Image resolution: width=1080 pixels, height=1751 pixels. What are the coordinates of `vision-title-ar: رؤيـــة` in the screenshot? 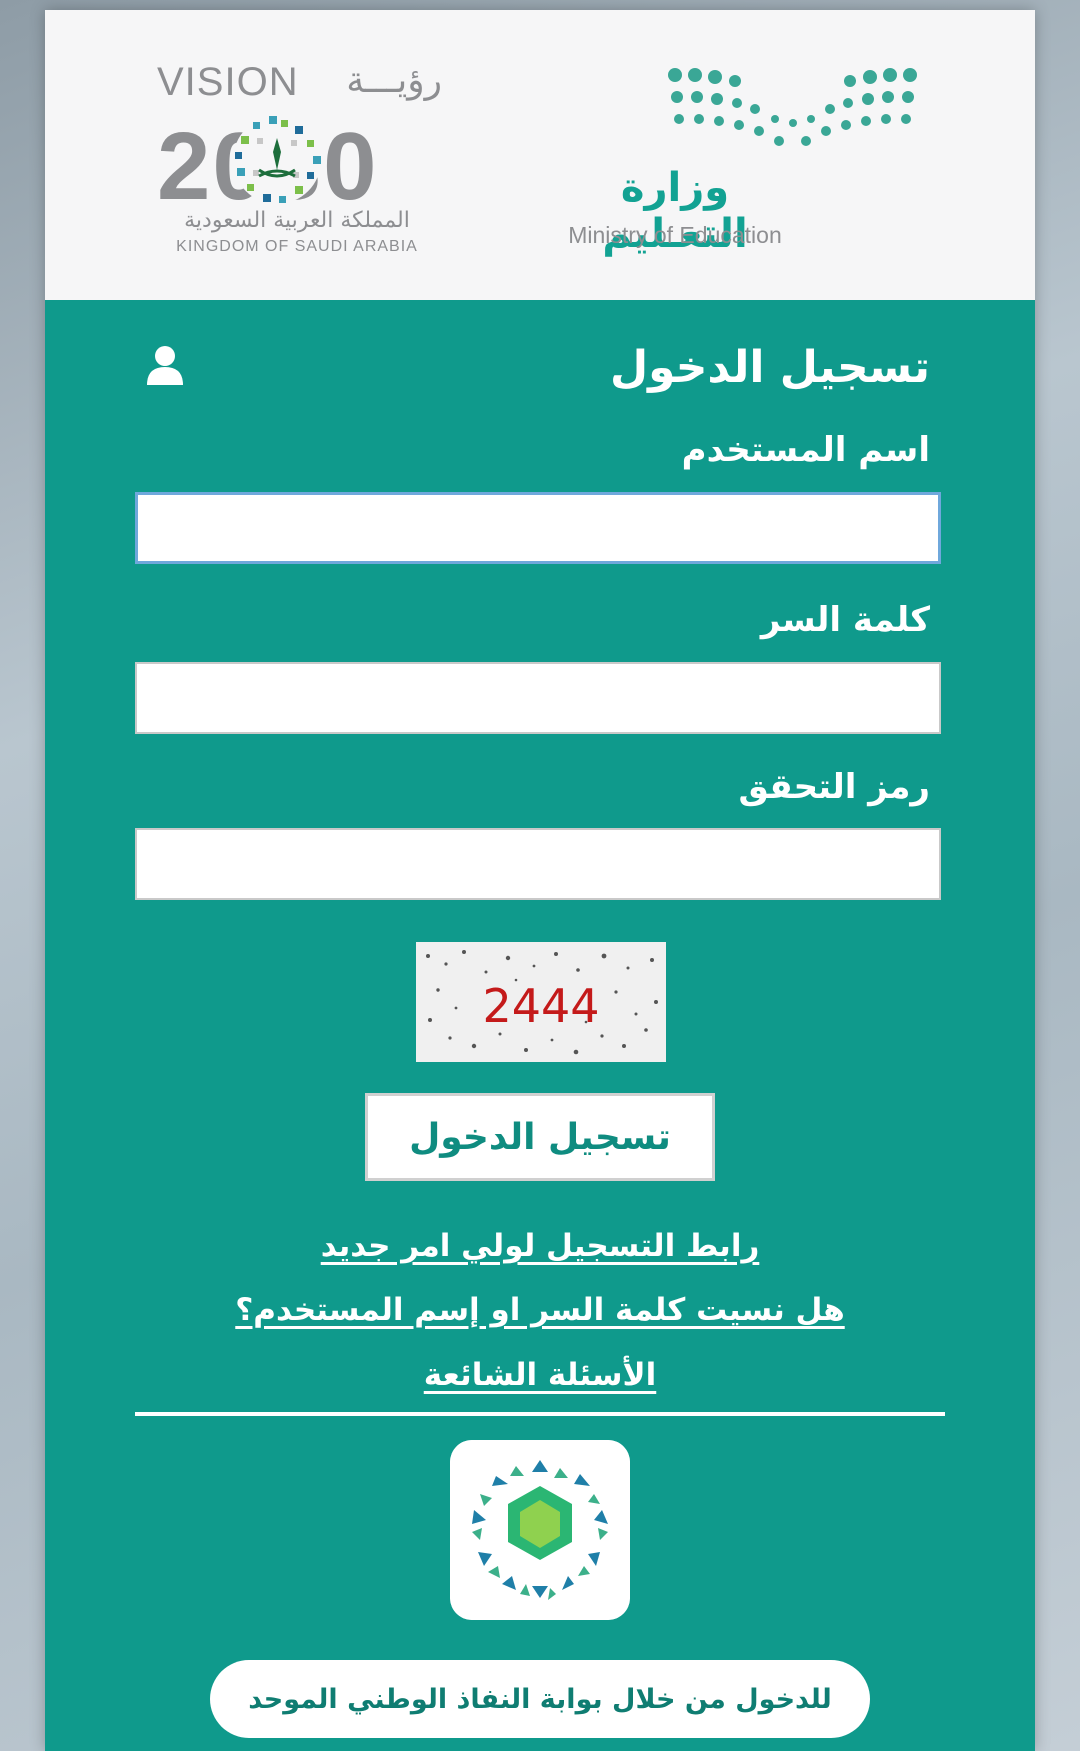 It's located at (394, 80).